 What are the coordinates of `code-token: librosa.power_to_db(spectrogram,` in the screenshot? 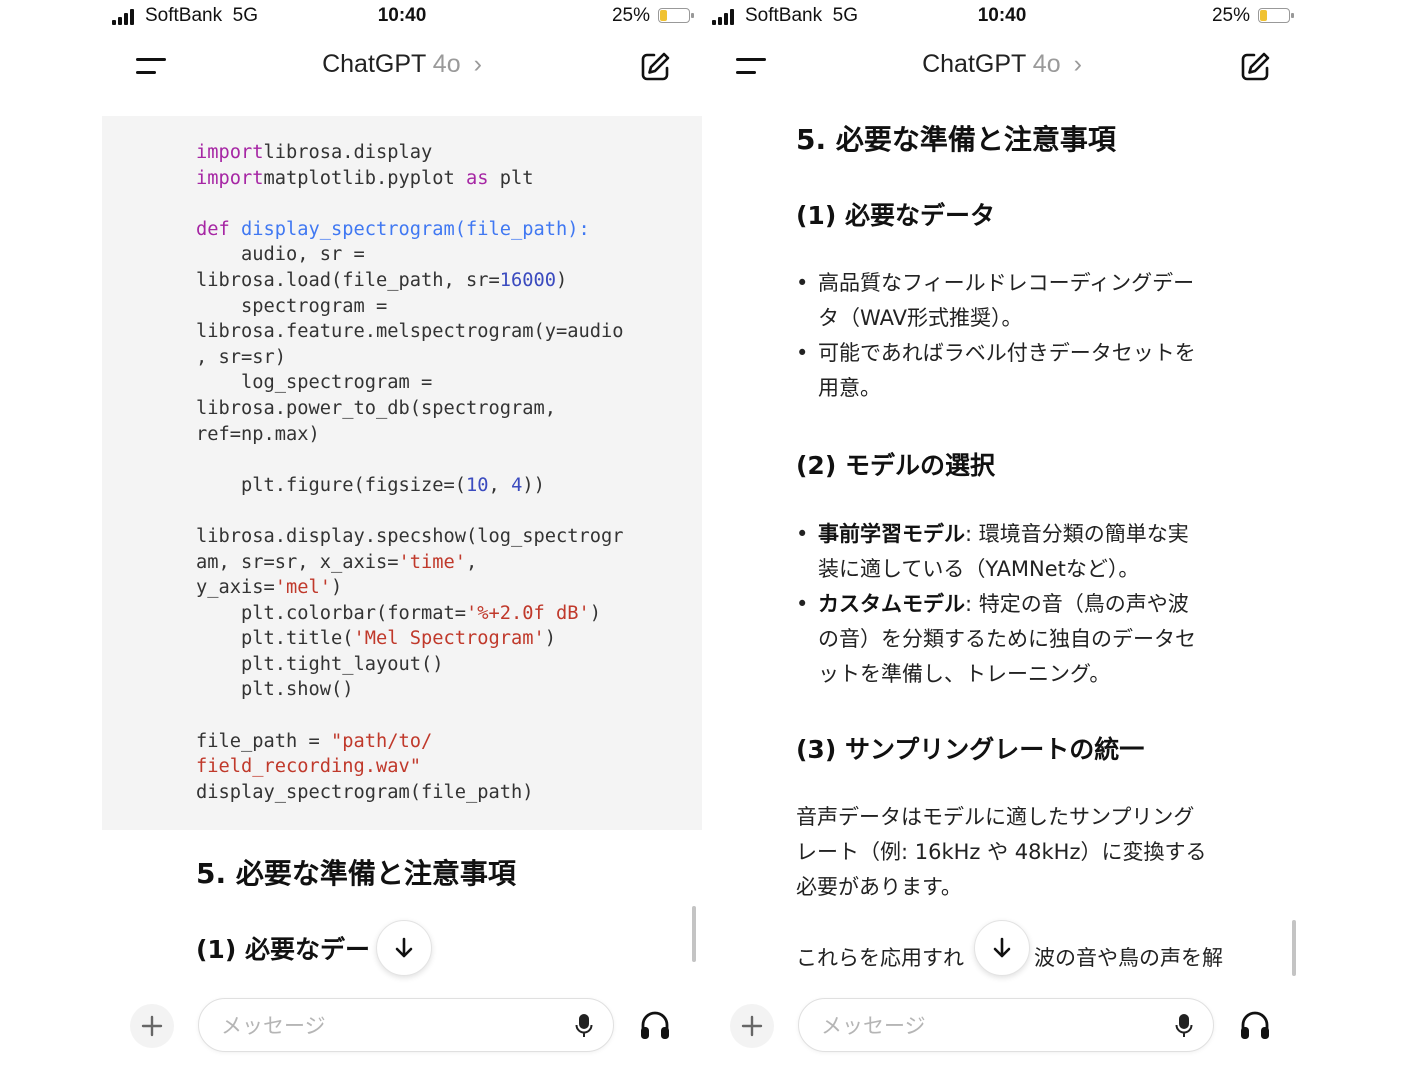 It's located at (376, 408).